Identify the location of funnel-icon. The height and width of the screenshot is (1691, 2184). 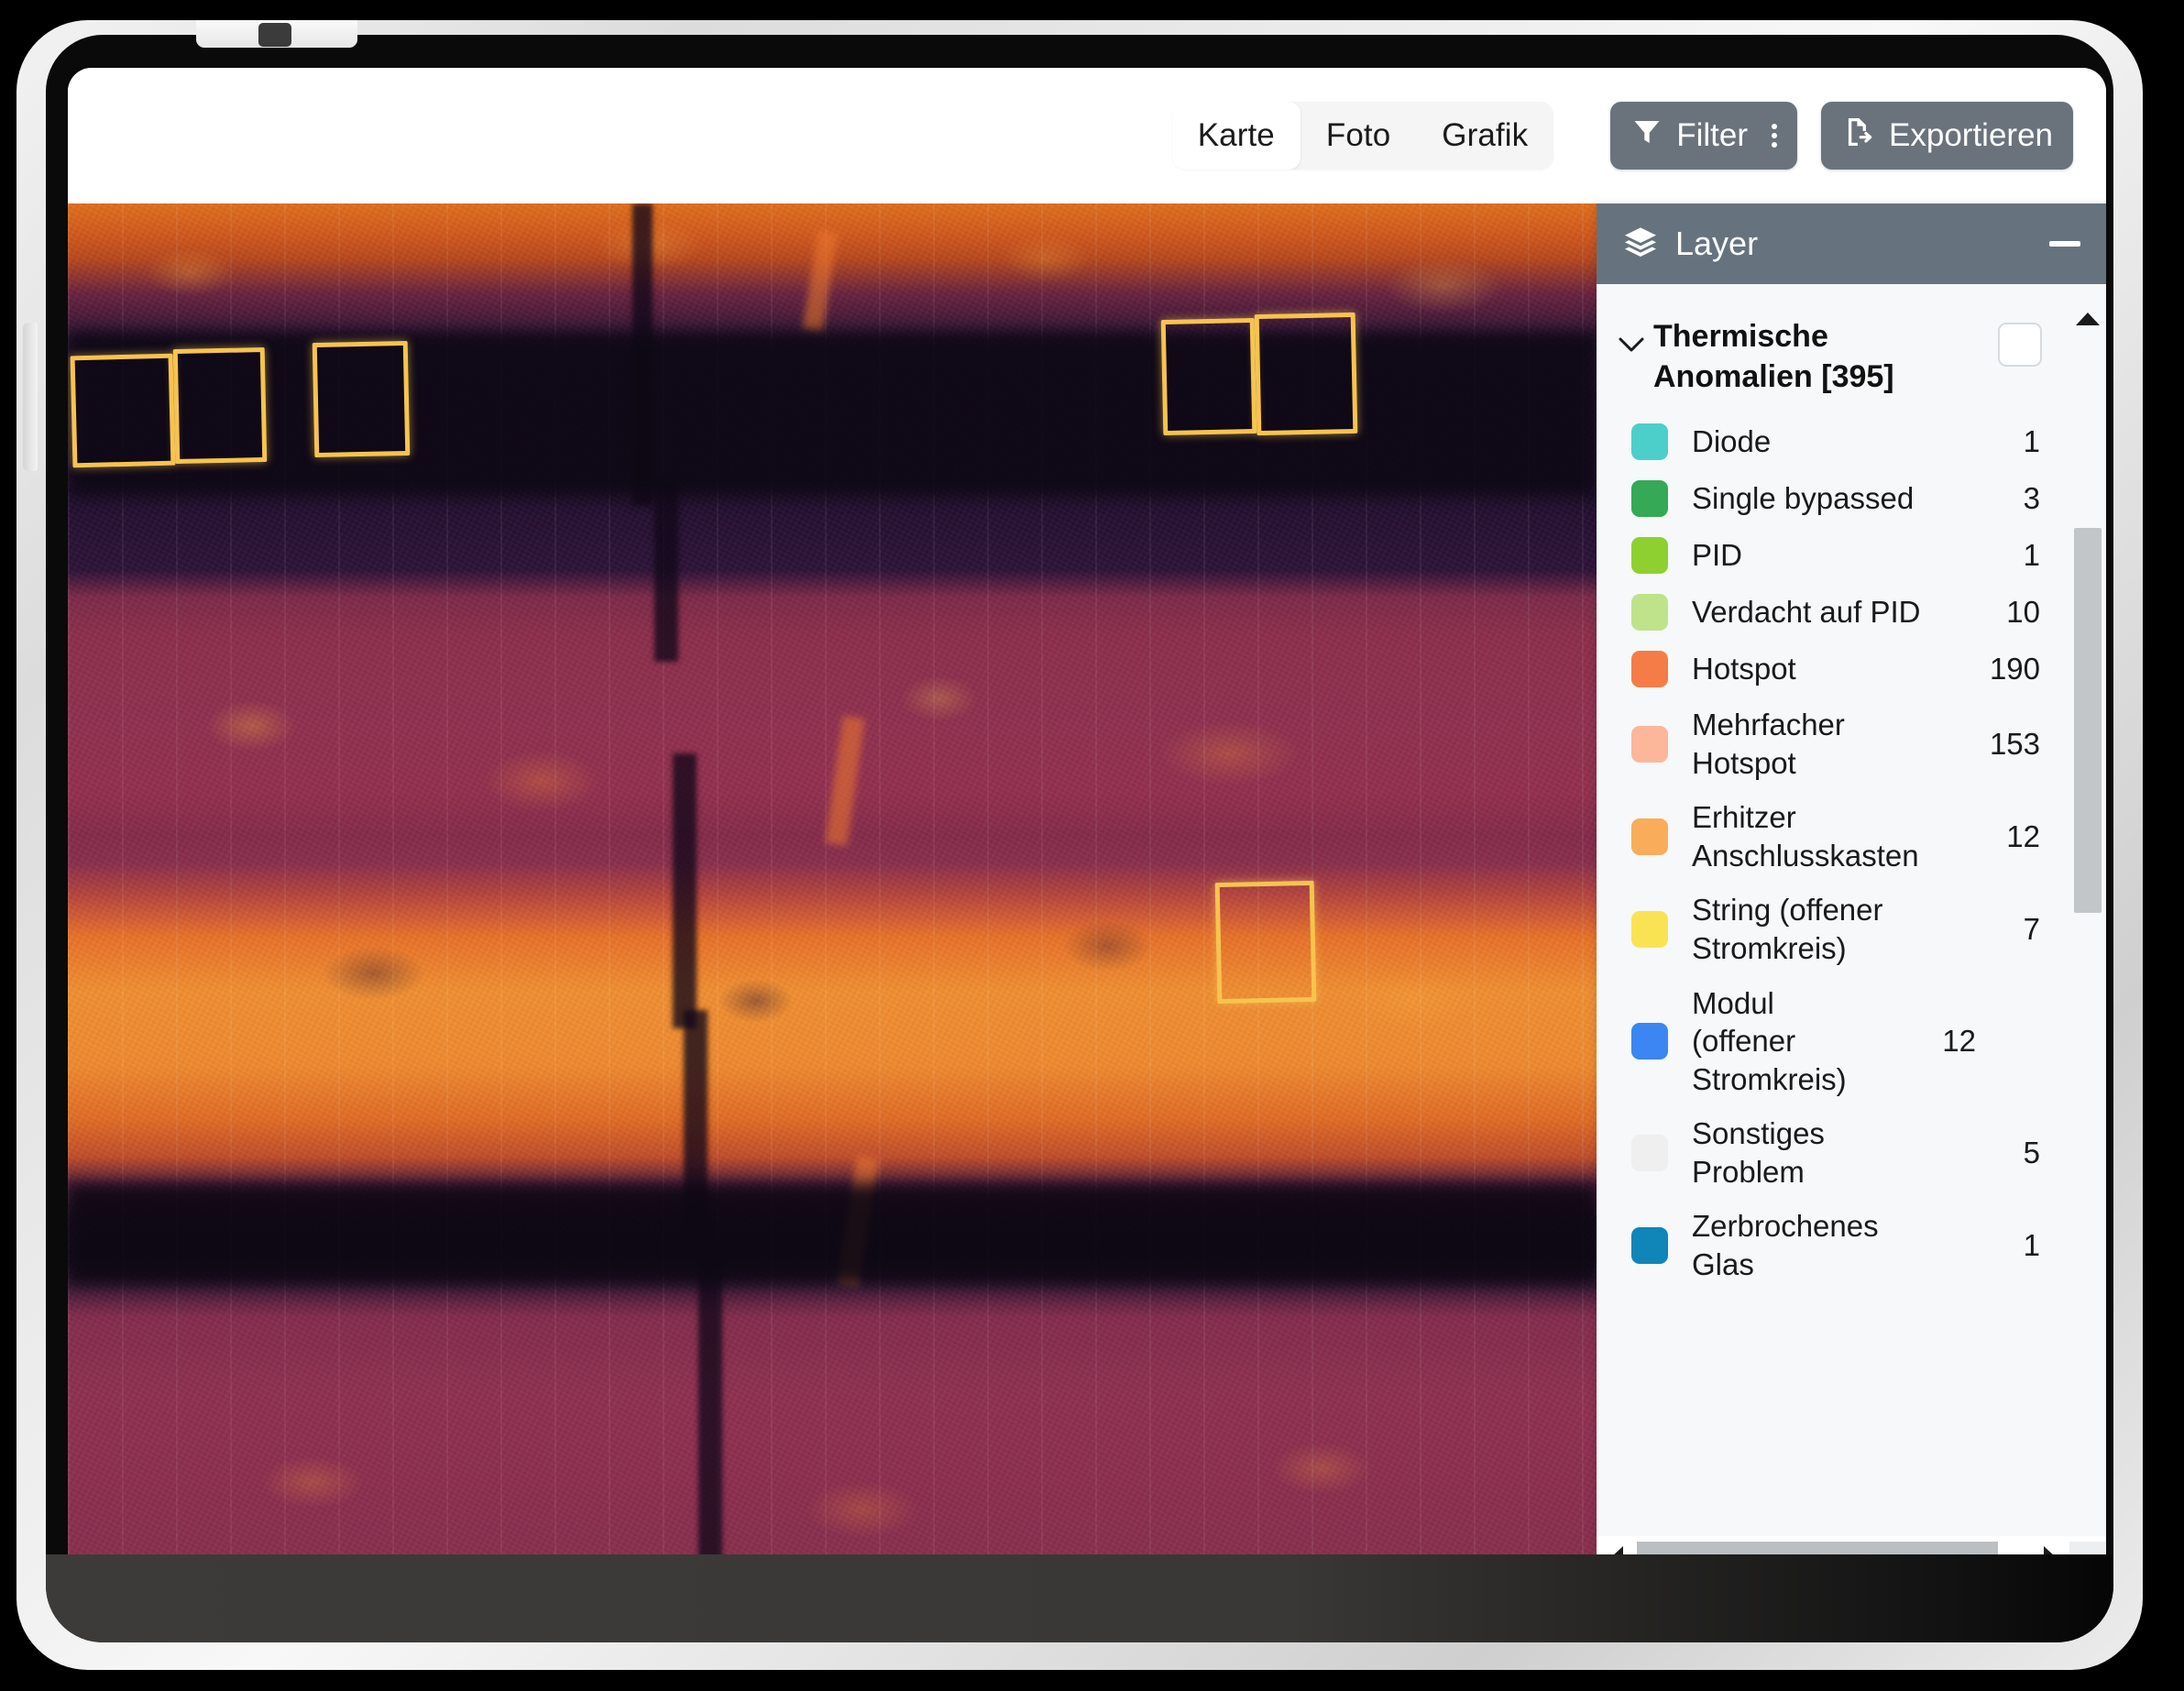
(1646, 136).